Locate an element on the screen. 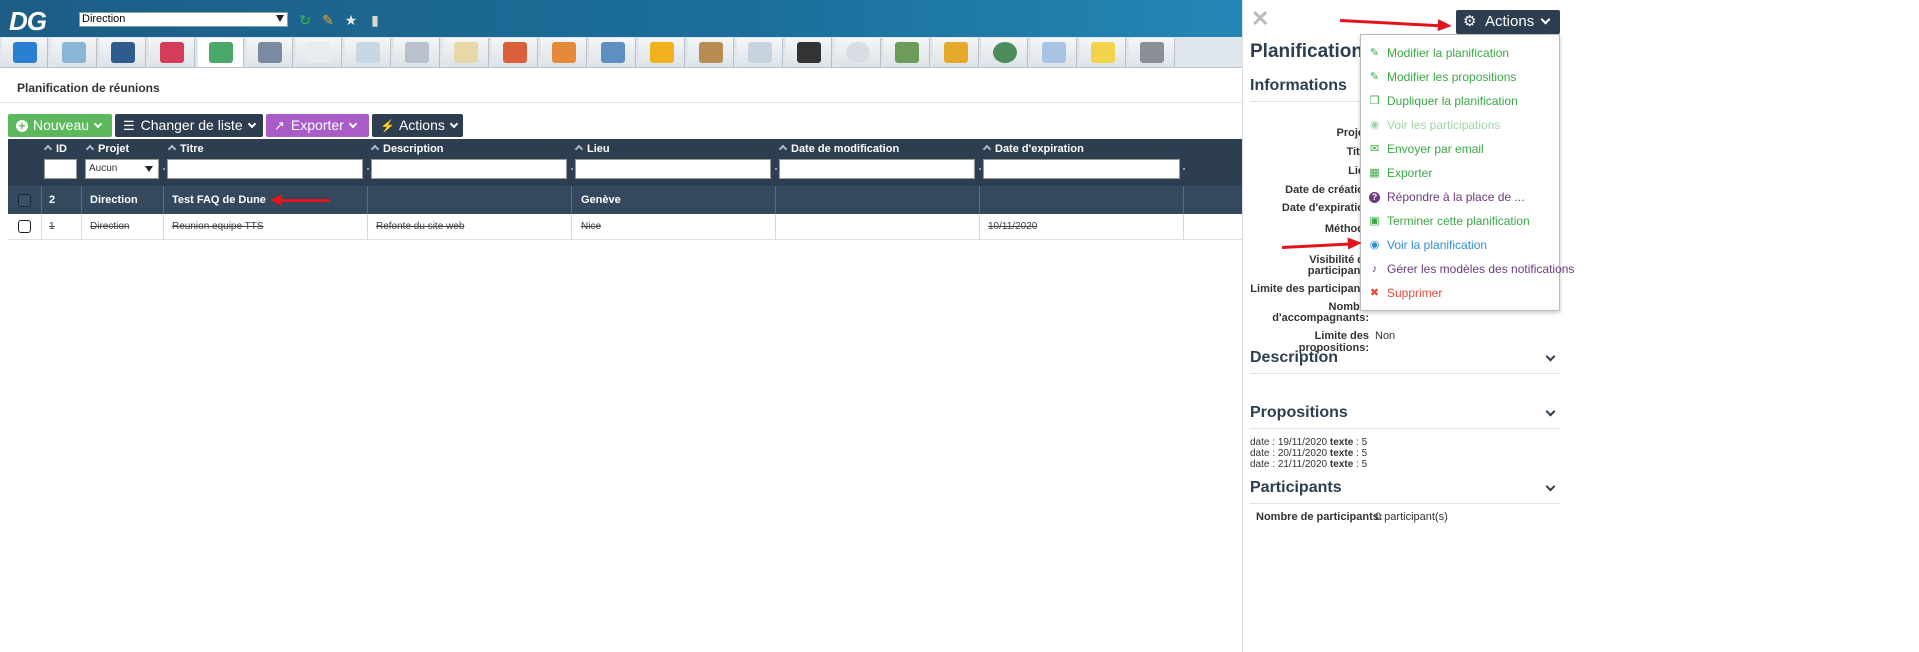  column-header-projet: Projet is located at coordinates (107, 149).